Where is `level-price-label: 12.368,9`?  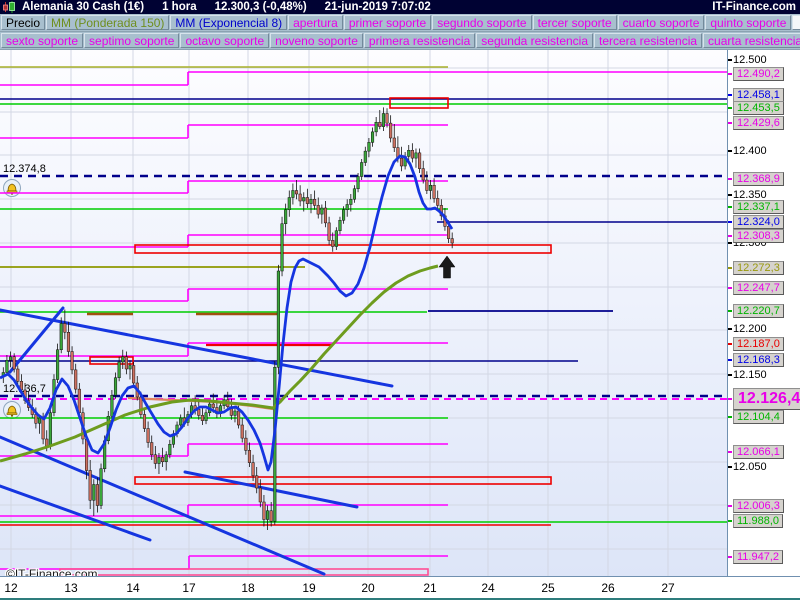
level-price-label: 12.368,9 is located at coordinates (756, 179).